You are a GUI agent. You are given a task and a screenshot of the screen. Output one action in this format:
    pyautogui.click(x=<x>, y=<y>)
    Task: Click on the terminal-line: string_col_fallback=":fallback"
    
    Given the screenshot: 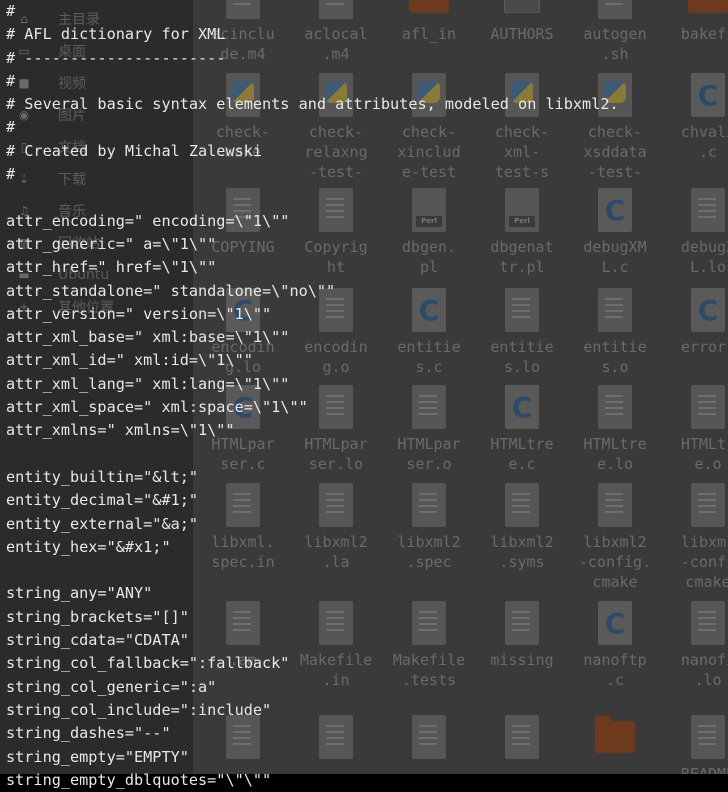 What is the action you would take?
    pyautogui.click(x=148, y=663)
    